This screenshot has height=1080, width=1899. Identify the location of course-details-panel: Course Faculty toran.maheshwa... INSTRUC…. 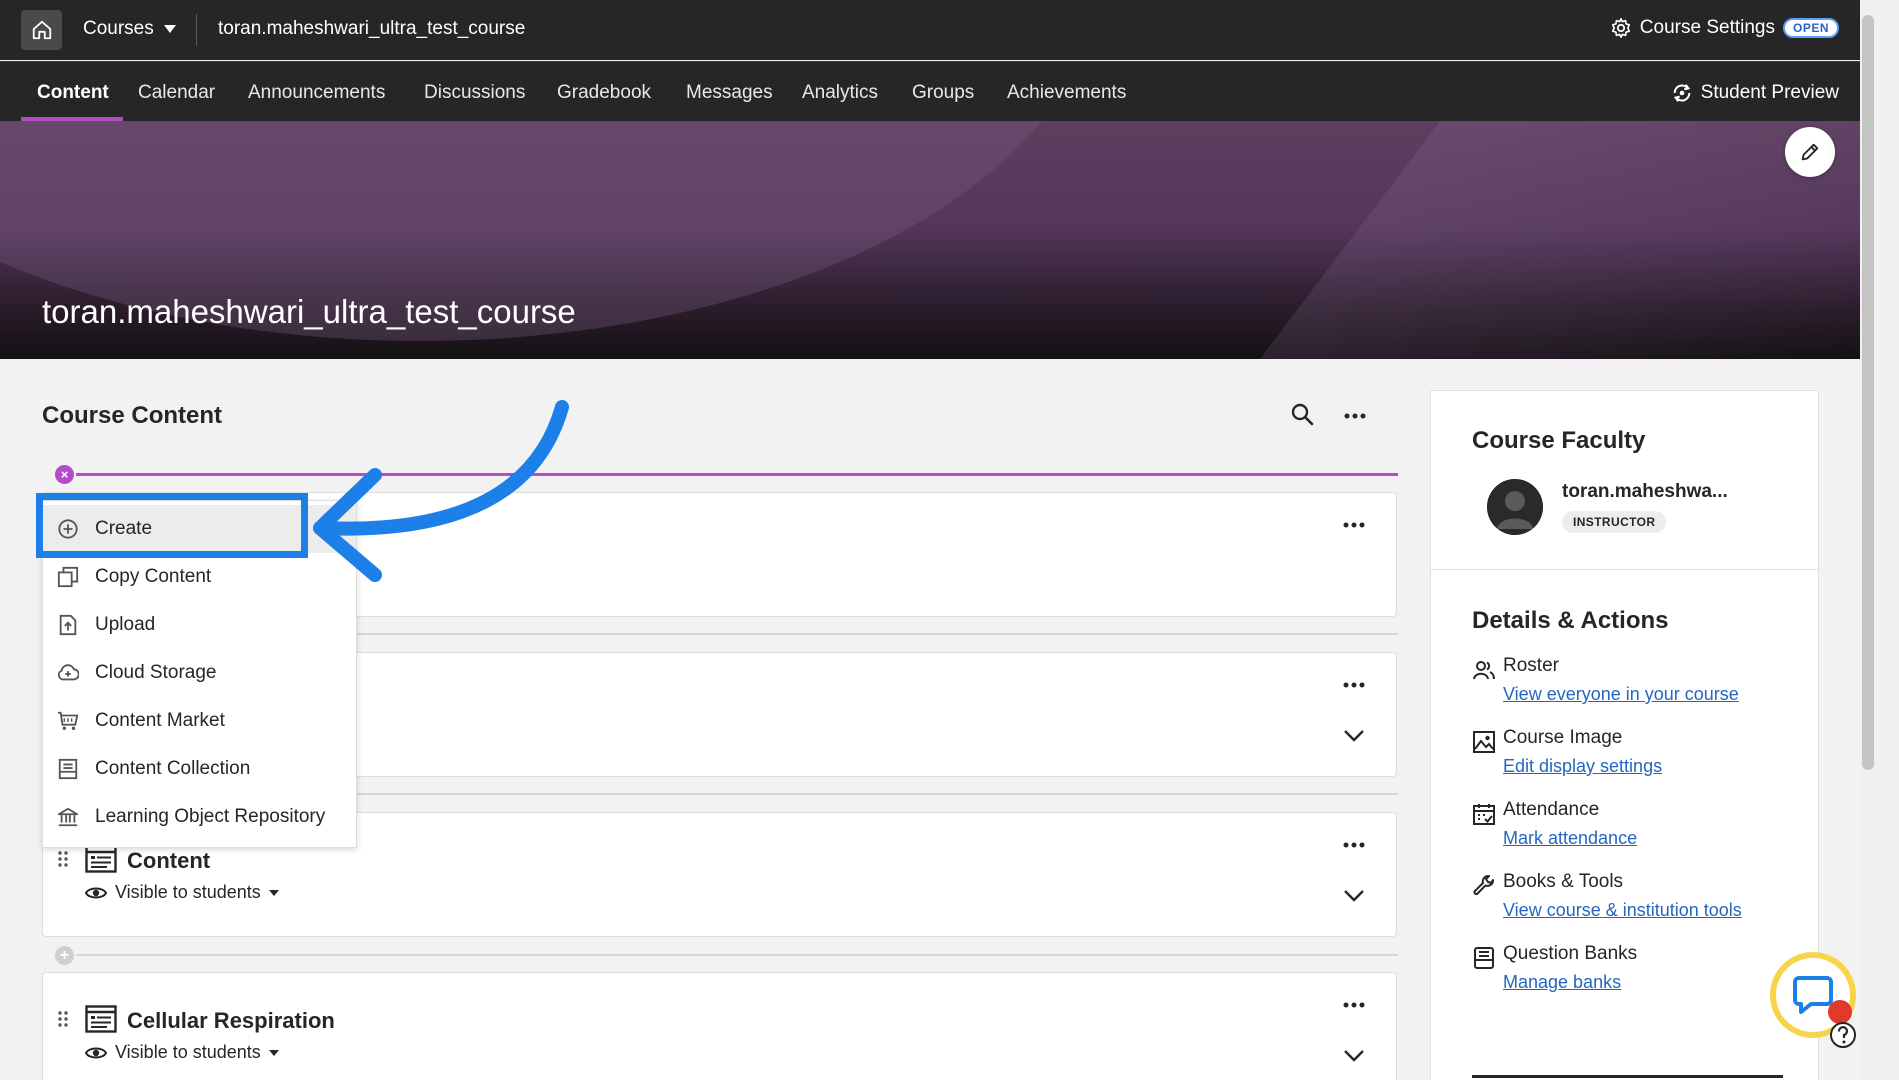
(1624, 735).